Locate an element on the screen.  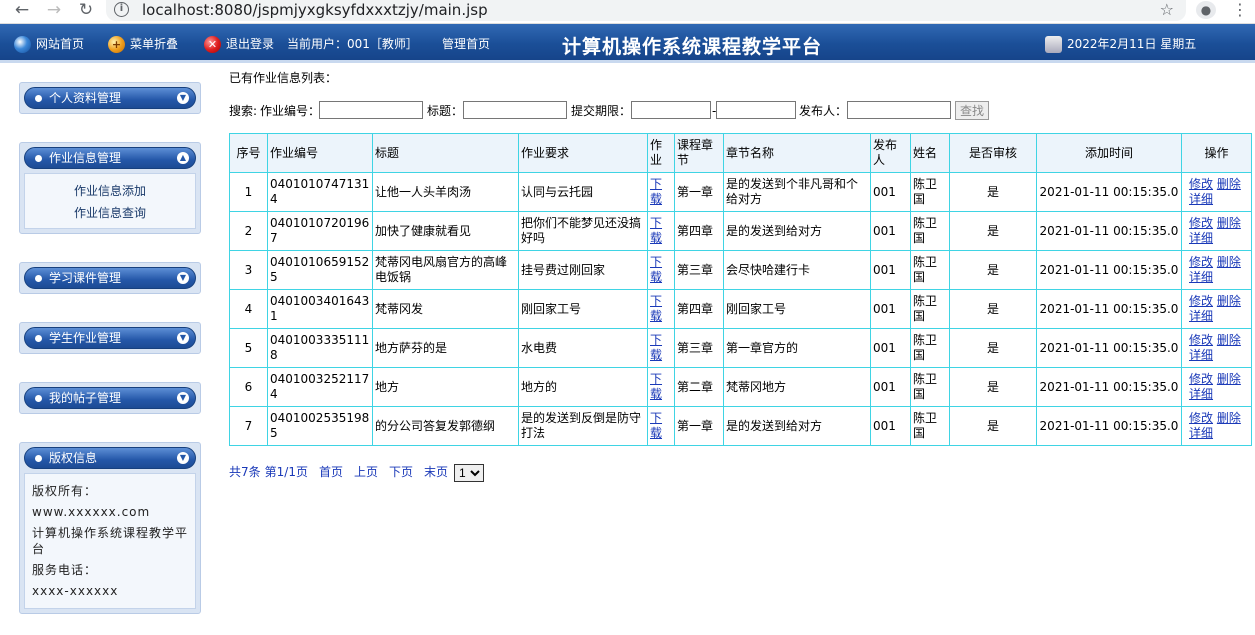
cell-audited: 是 is located at coordinates (993, 270).